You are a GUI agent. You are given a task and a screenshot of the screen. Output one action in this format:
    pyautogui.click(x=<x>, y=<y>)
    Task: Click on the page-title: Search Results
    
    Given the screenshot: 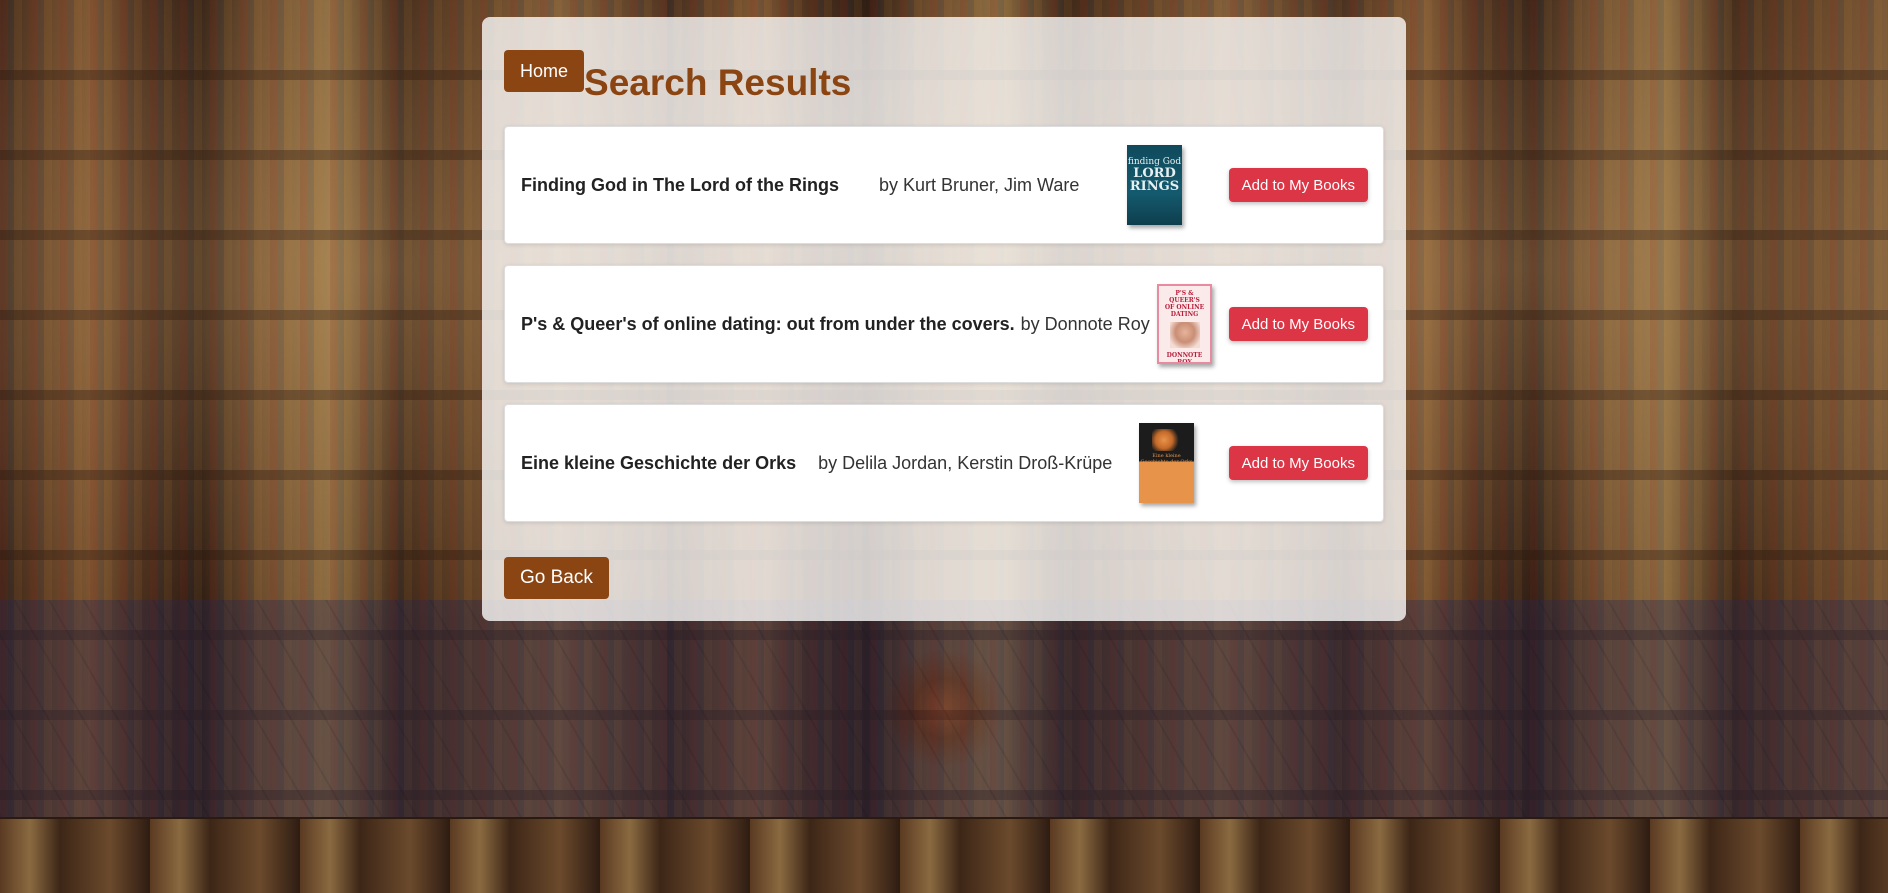 What is the action you would take?
    pyautogui.click(x=718, y=82)
    